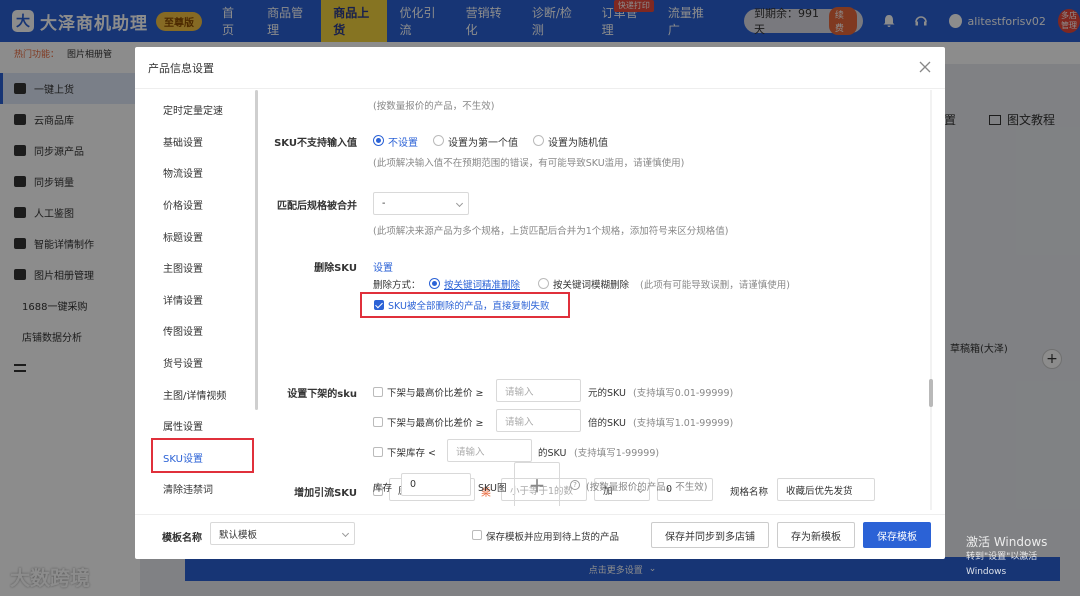 The width and height of the screenshot is (1080, 596). What do you see at coordinates (378, 491) in the screenshot?
I see `add-sku-checkbox` at bounding box center [378, 491].